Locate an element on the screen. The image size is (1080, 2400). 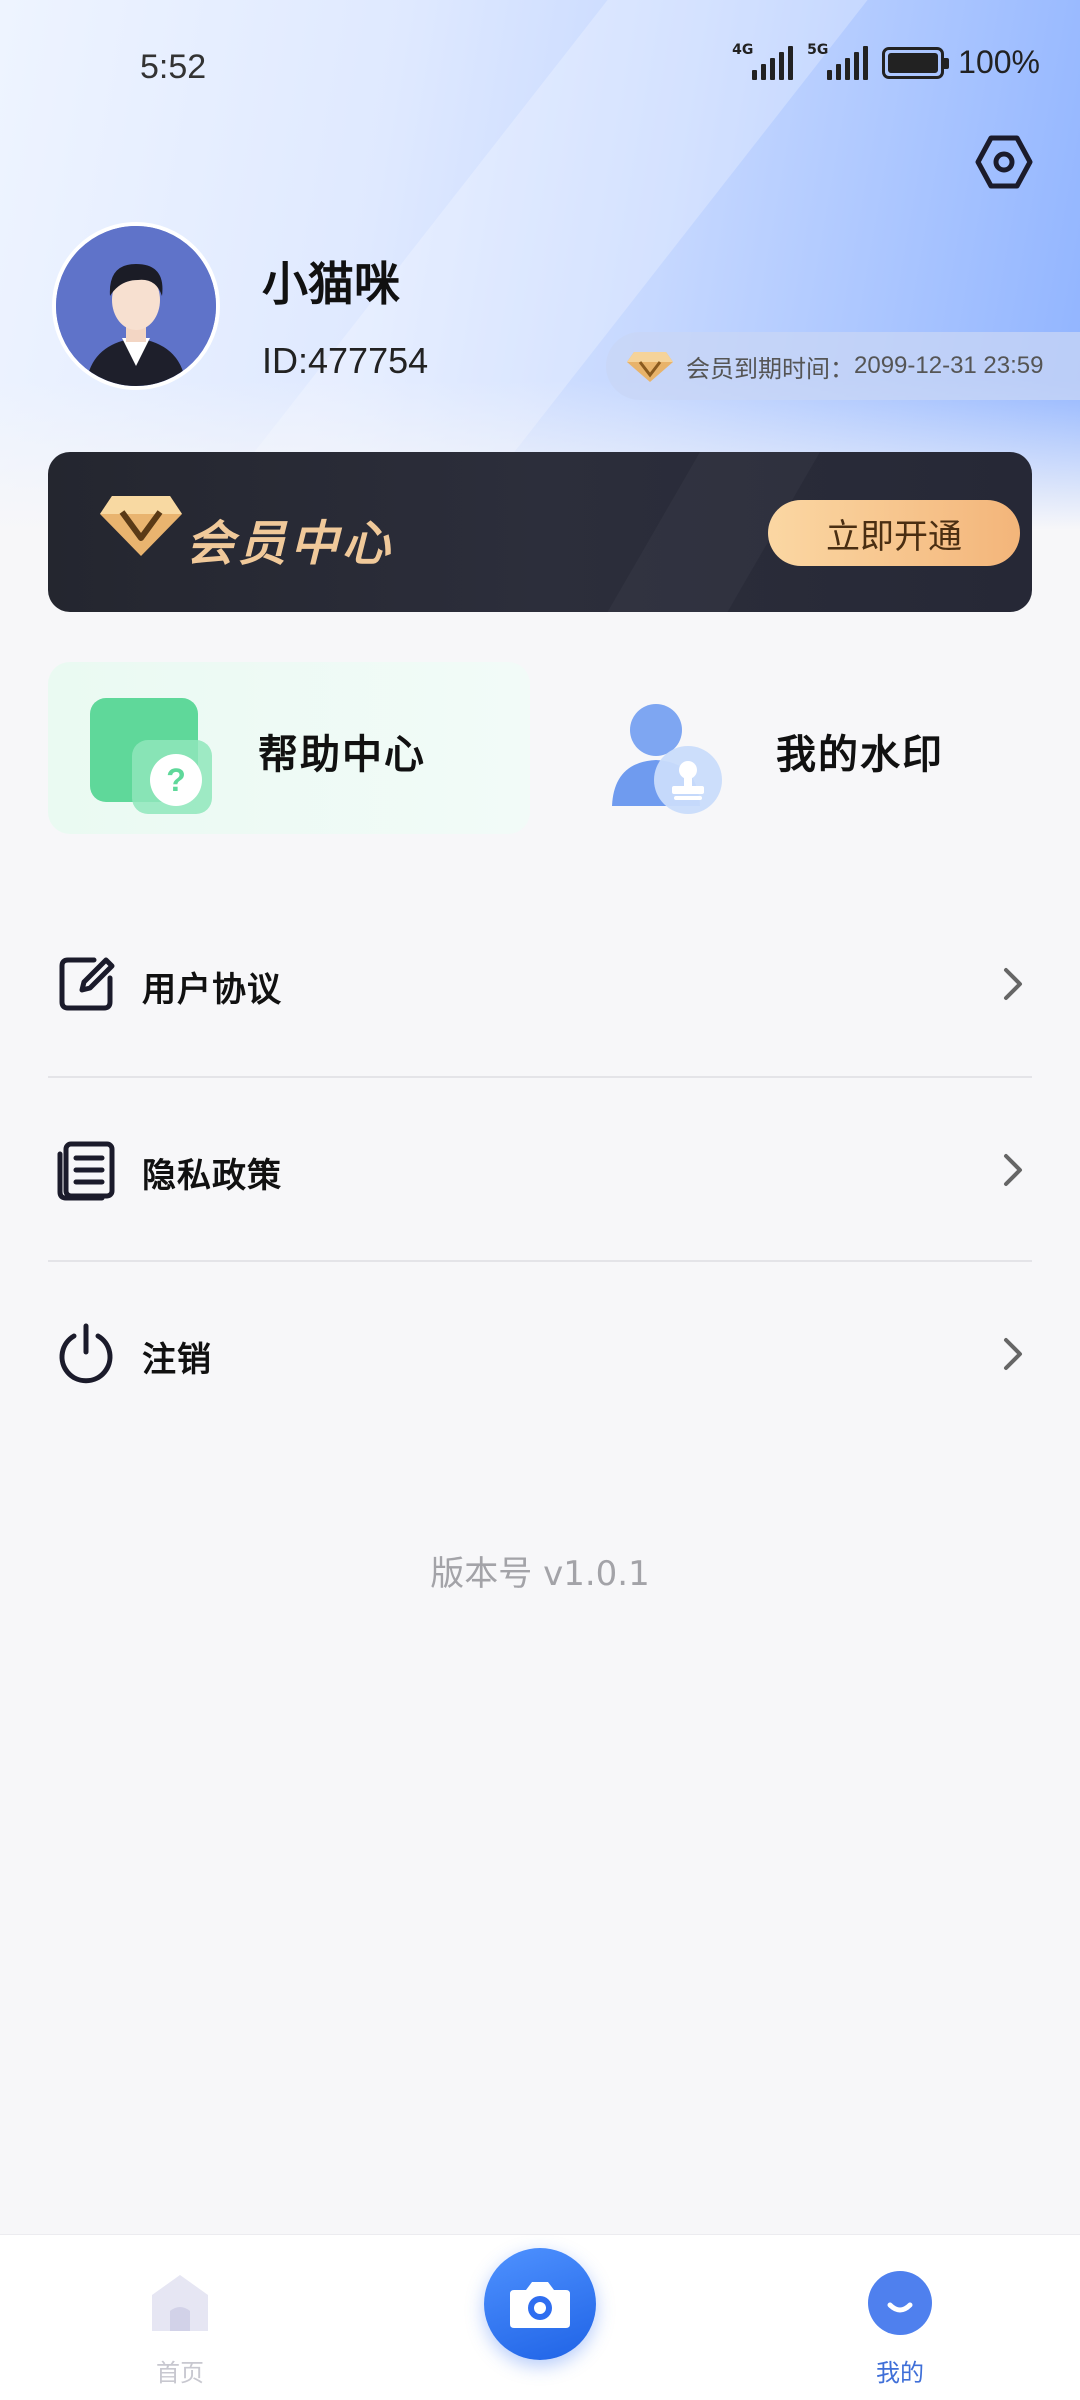
watermark-icon is located at coordinates (667, 759).